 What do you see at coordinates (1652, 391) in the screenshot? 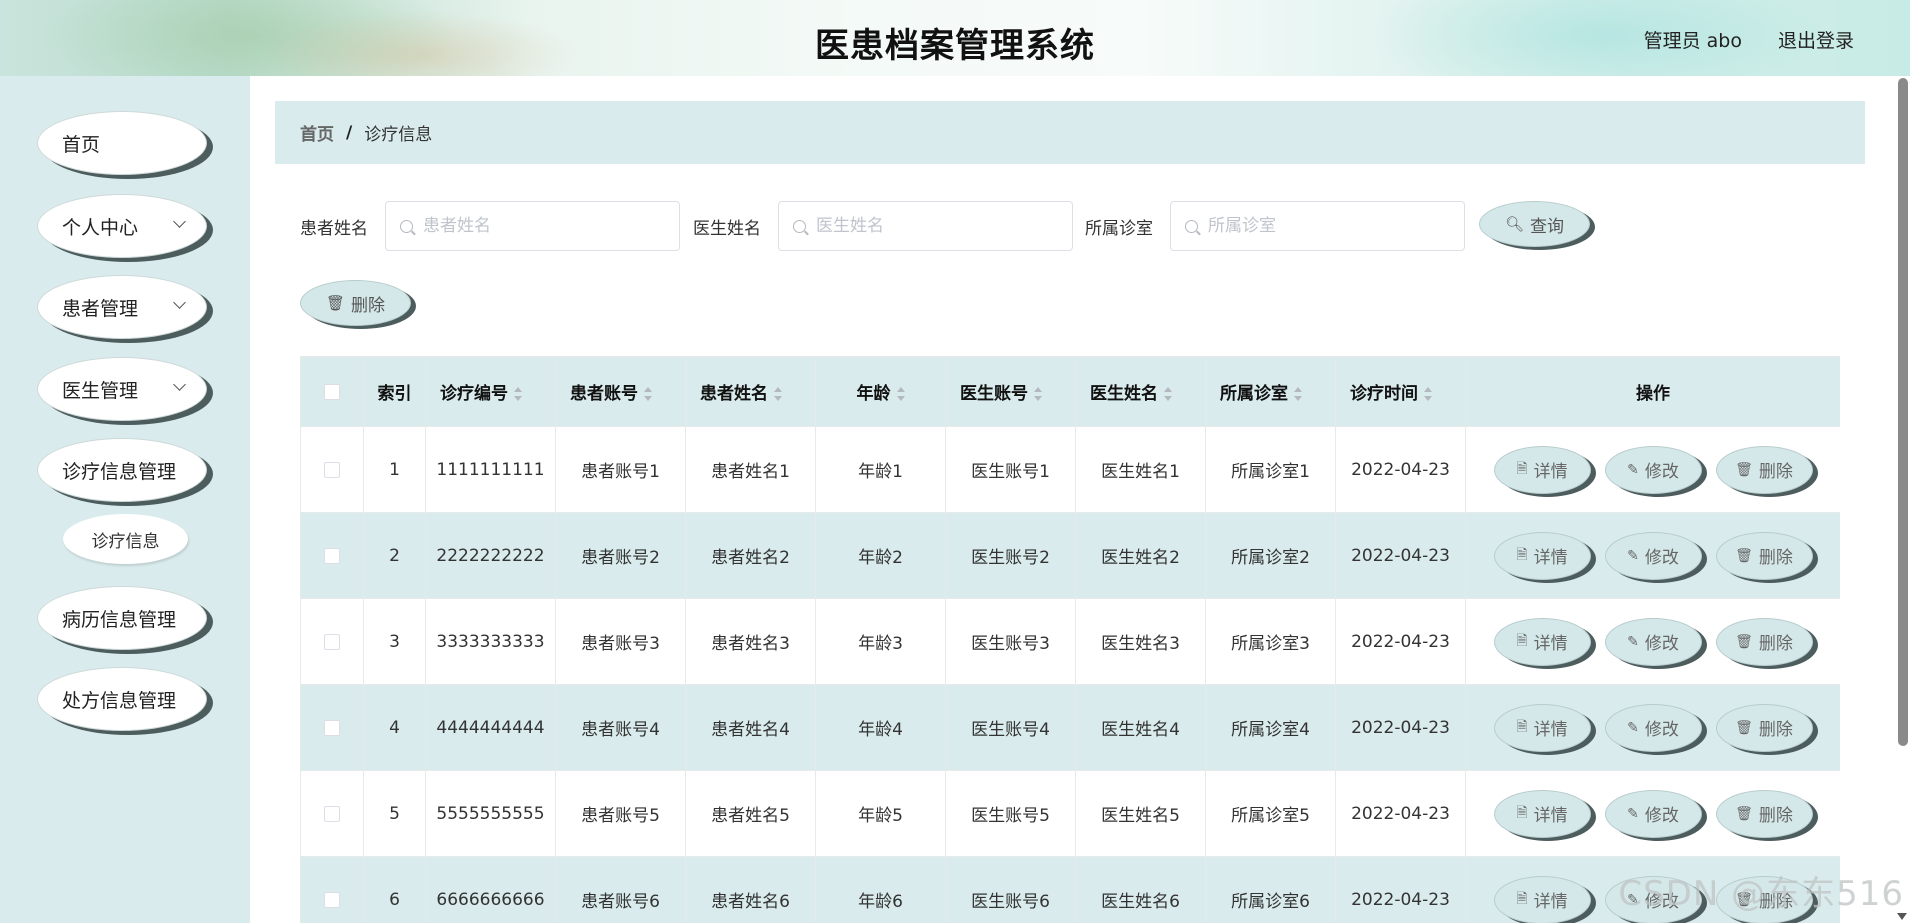
I see `column-header-actions: 操作` at bounding box center [1652, 391].